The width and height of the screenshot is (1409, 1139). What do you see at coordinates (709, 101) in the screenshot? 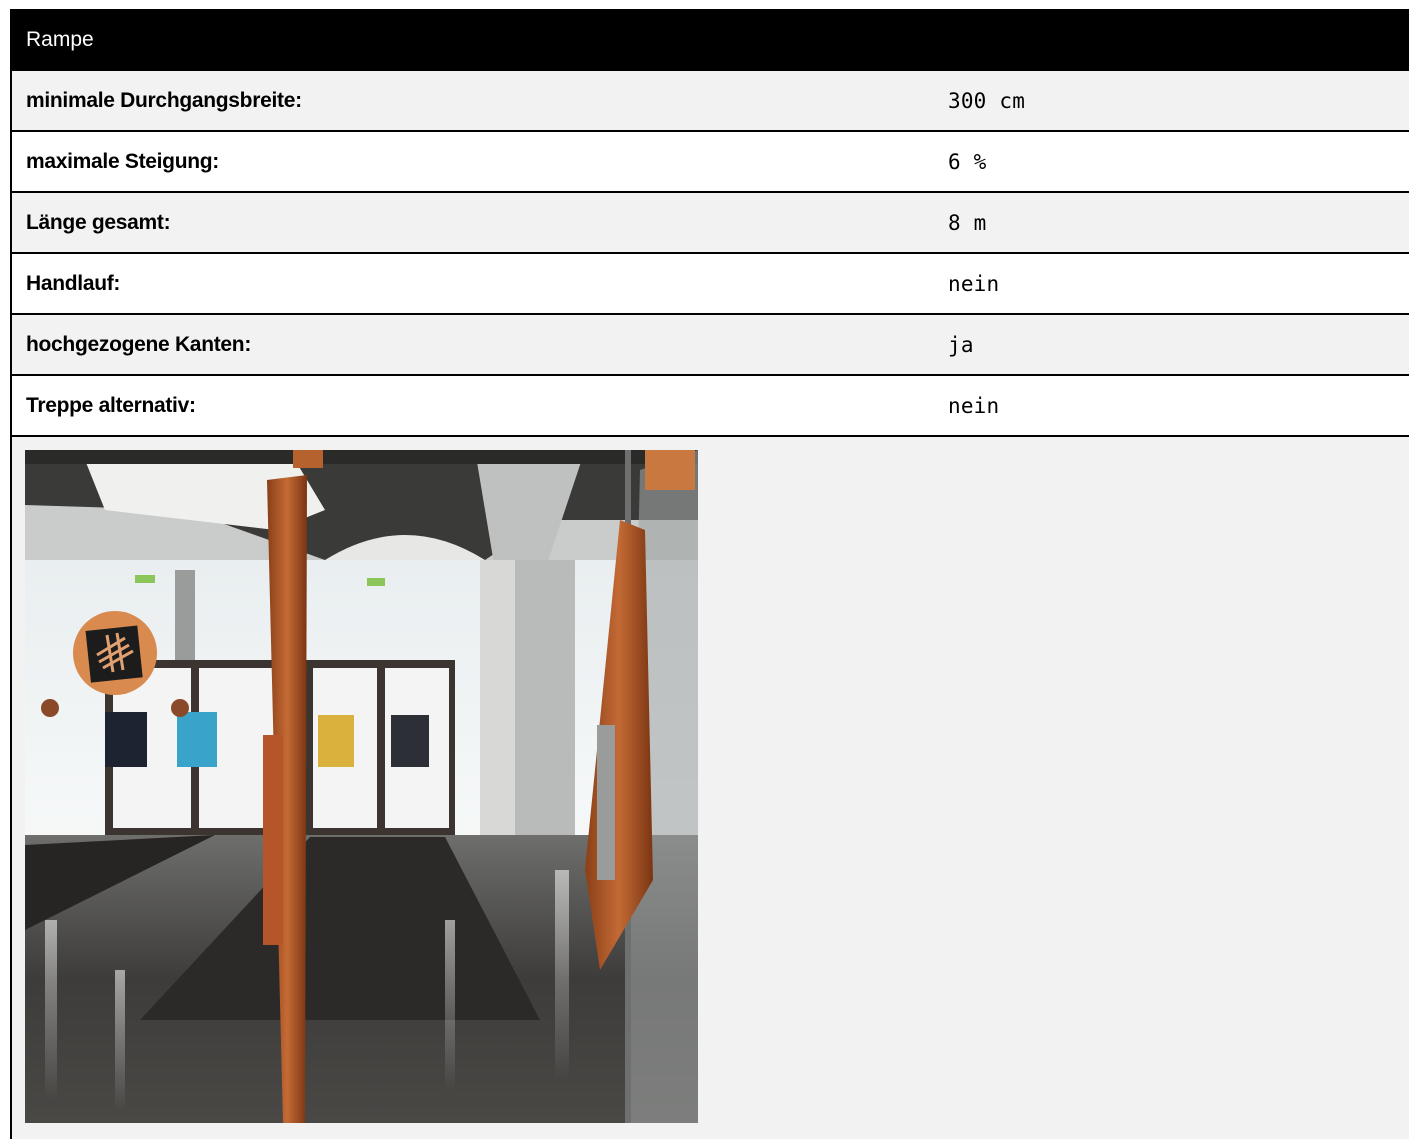
I see `table-row: minimale Durchgangsbreite: 300 cm` at bounding box center [709, 101].